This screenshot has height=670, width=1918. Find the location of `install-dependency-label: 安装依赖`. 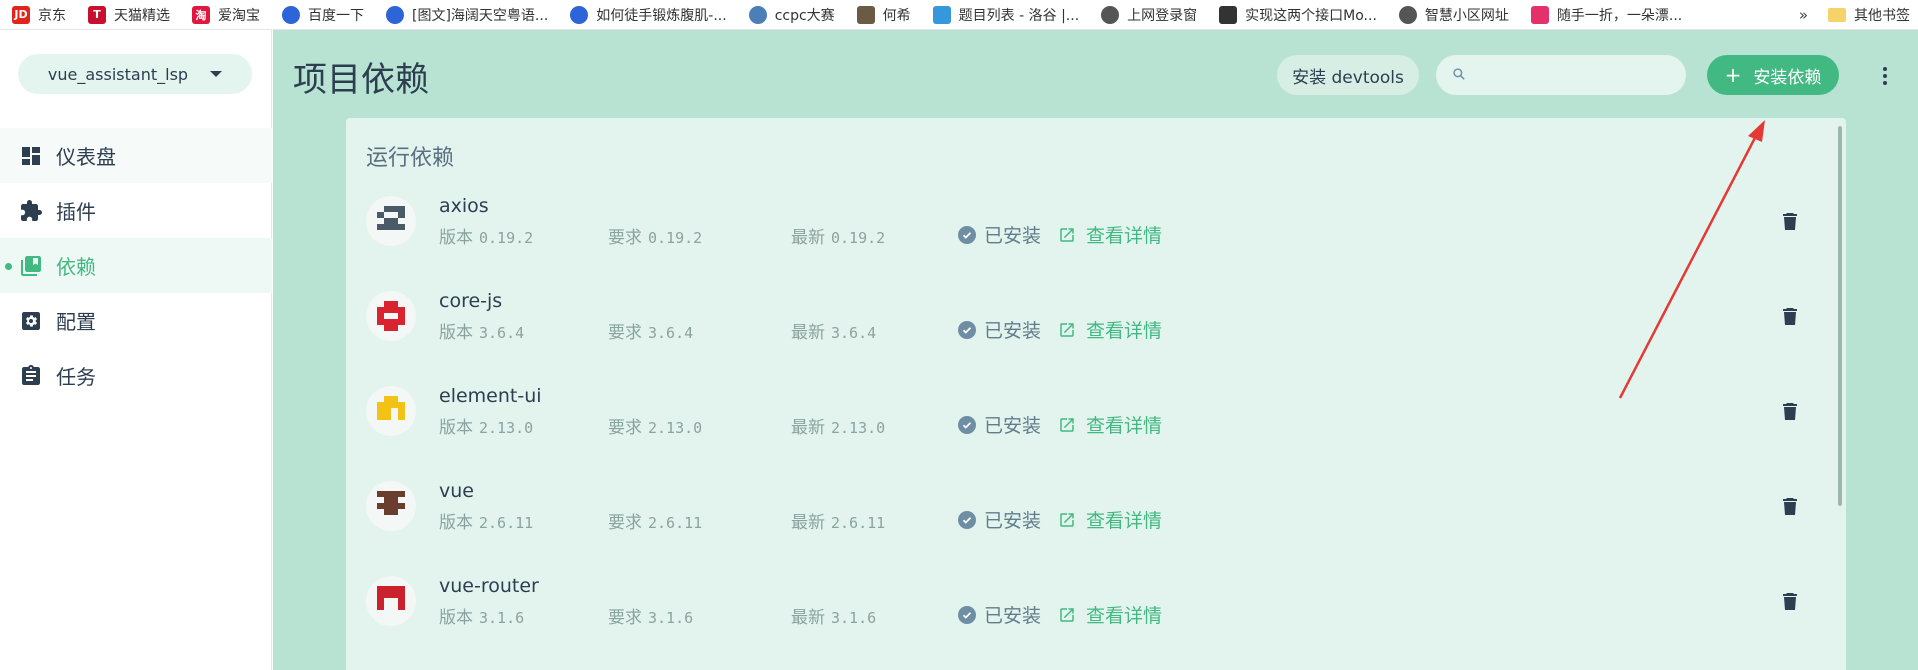

install-dependency-label: 安装依赖 is located at coordinates (1787, 77).